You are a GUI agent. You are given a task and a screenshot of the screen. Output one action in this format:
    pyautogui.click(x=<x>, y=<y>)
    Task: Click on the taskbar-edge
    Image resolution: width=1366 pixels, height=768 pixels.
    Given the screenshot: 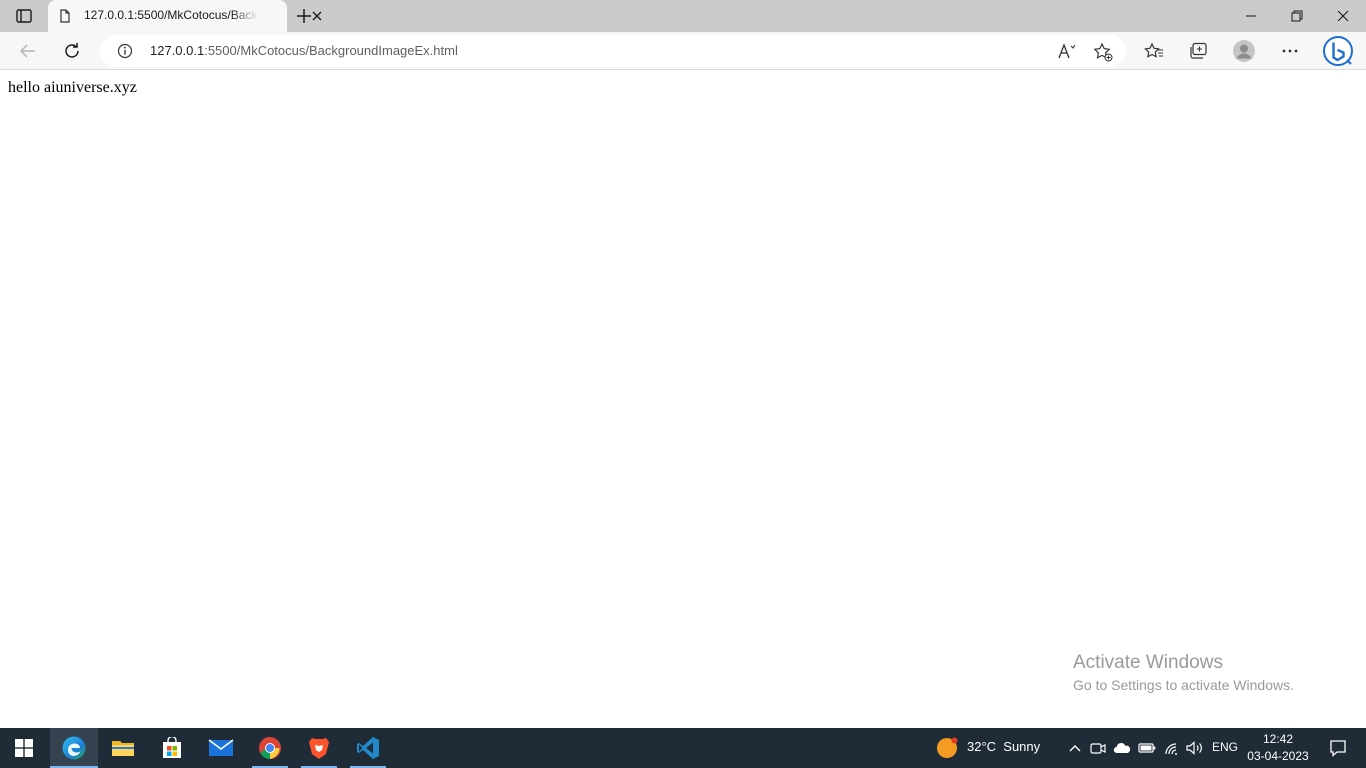 What is the action you would take?
    pyautogui.click(x=74, y=748)
    